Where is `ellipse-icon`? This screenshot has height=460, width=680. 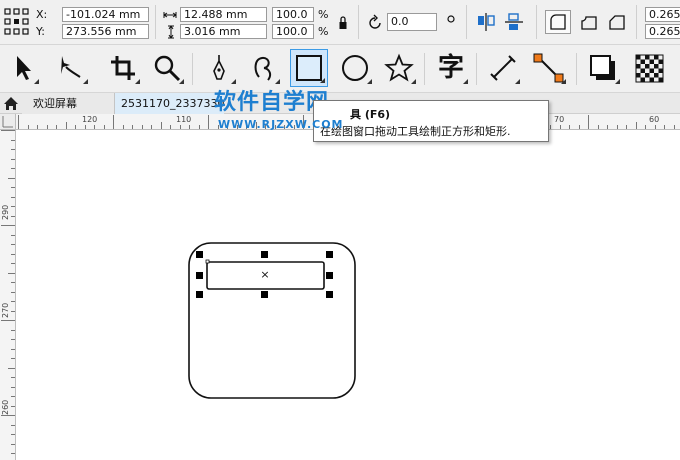 ellipse-icon is located at coordinates (355, 68).